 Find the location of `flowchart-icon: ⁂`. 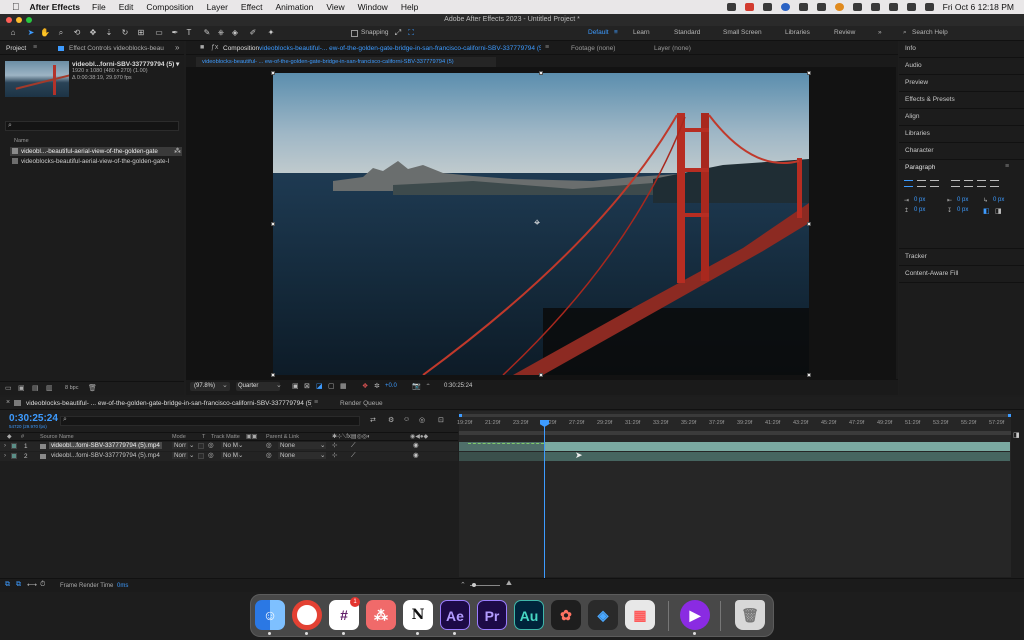

flowchart-icon: ⁂ is located at coordinates (177, 151).